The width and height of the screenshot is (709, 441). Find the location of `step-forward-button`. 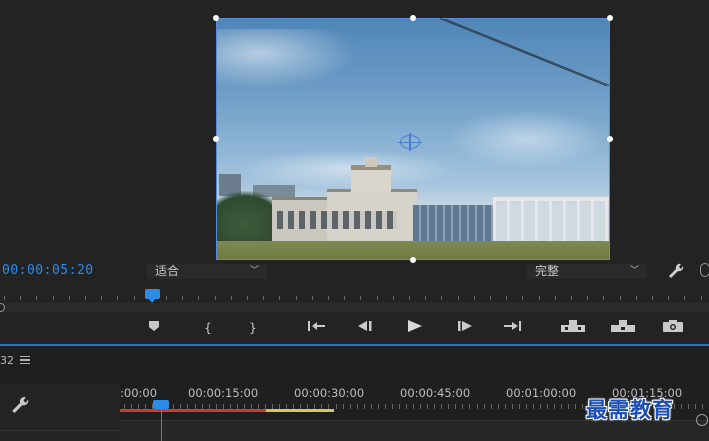

step-forward-button is located at coordinates (465, 328).